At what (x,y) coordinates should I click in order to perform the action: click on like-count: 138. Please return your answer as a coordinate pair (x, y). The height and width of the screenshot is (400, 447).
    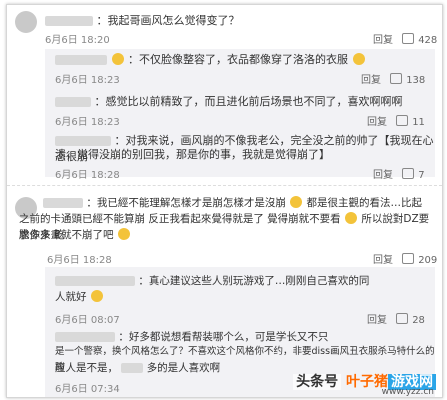
    Looking at the image, I should click on (416, 80).